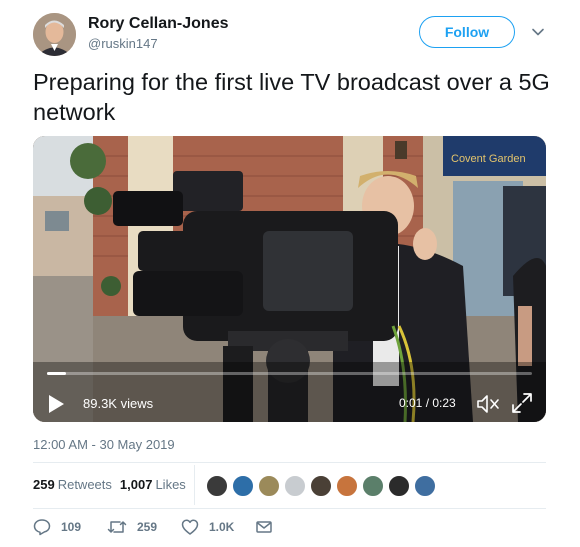  I want to click on author-avatar, so click(54, 34).